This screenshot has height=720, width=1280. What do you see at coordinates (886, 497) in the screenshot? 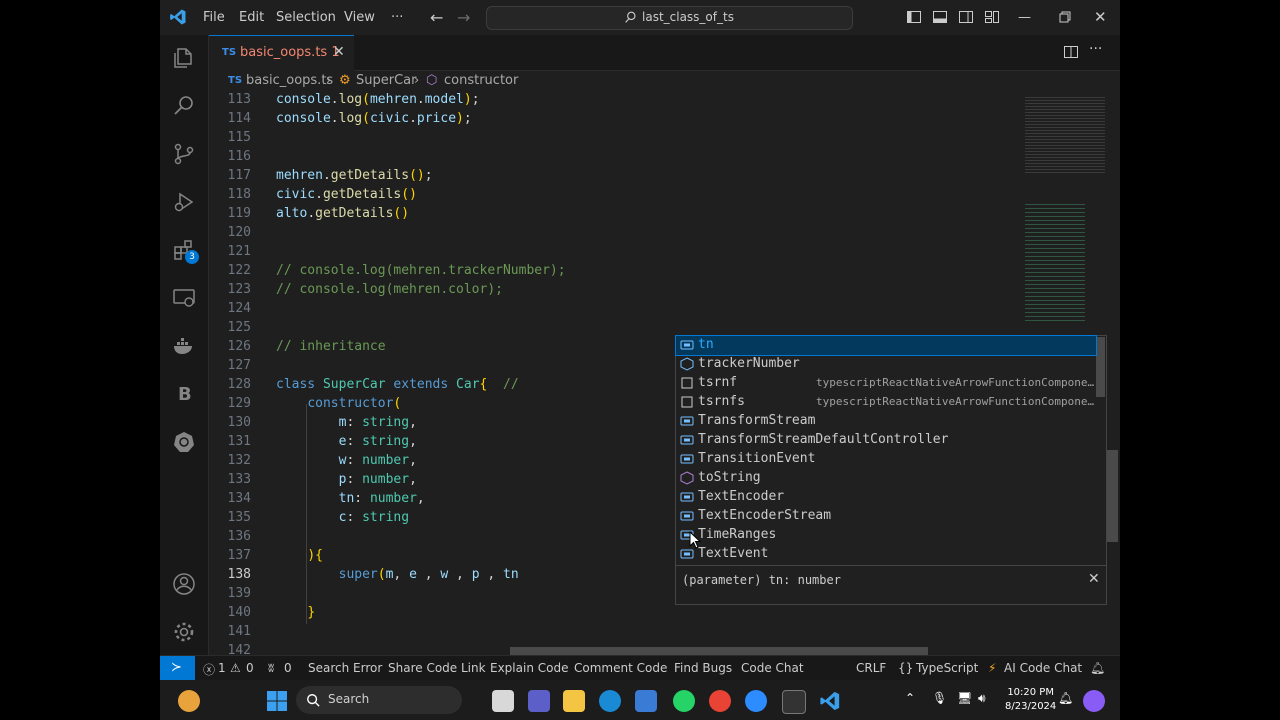
I see `suggestion-item: TextEncoder` at bounding box center [886, 497].